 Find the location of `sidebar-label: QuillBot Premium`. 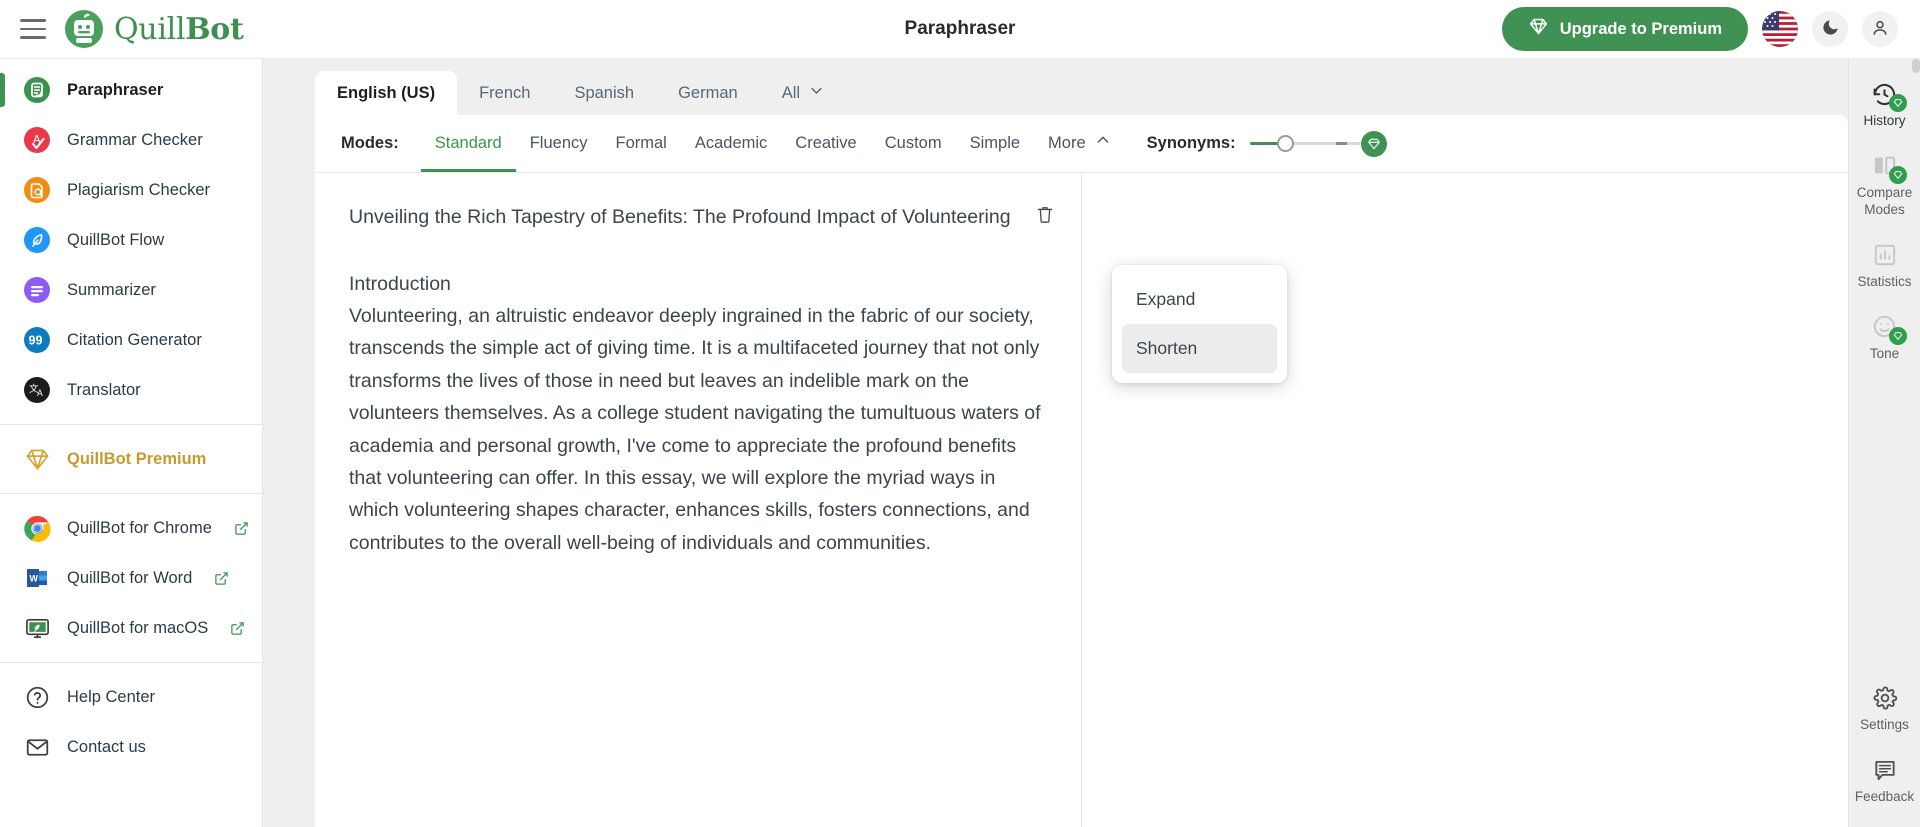

sidebar-label: QuillBot Premium is located at coordinates (137, 458).